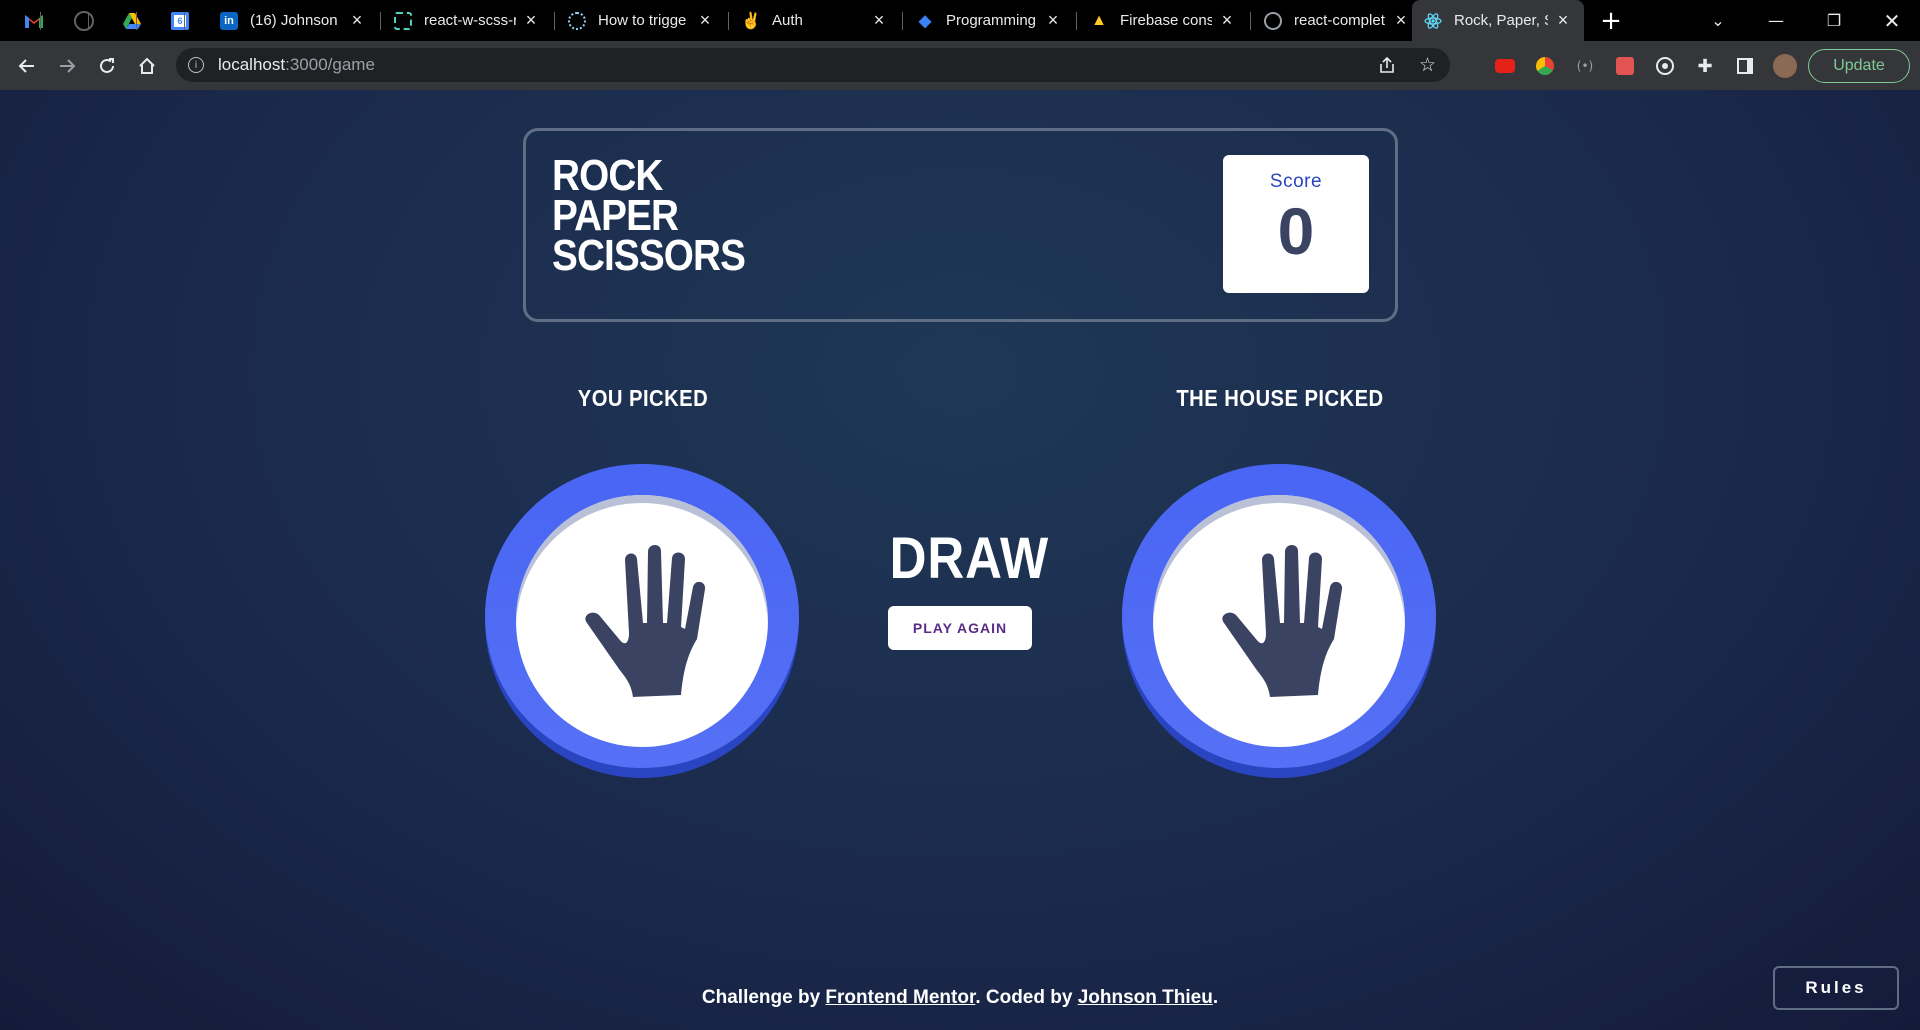 This screenshot has width=1920, height=1030. Describe the element at coordinates (196, 65) in the screenshot. I see `site-info-icon: i` at that location.